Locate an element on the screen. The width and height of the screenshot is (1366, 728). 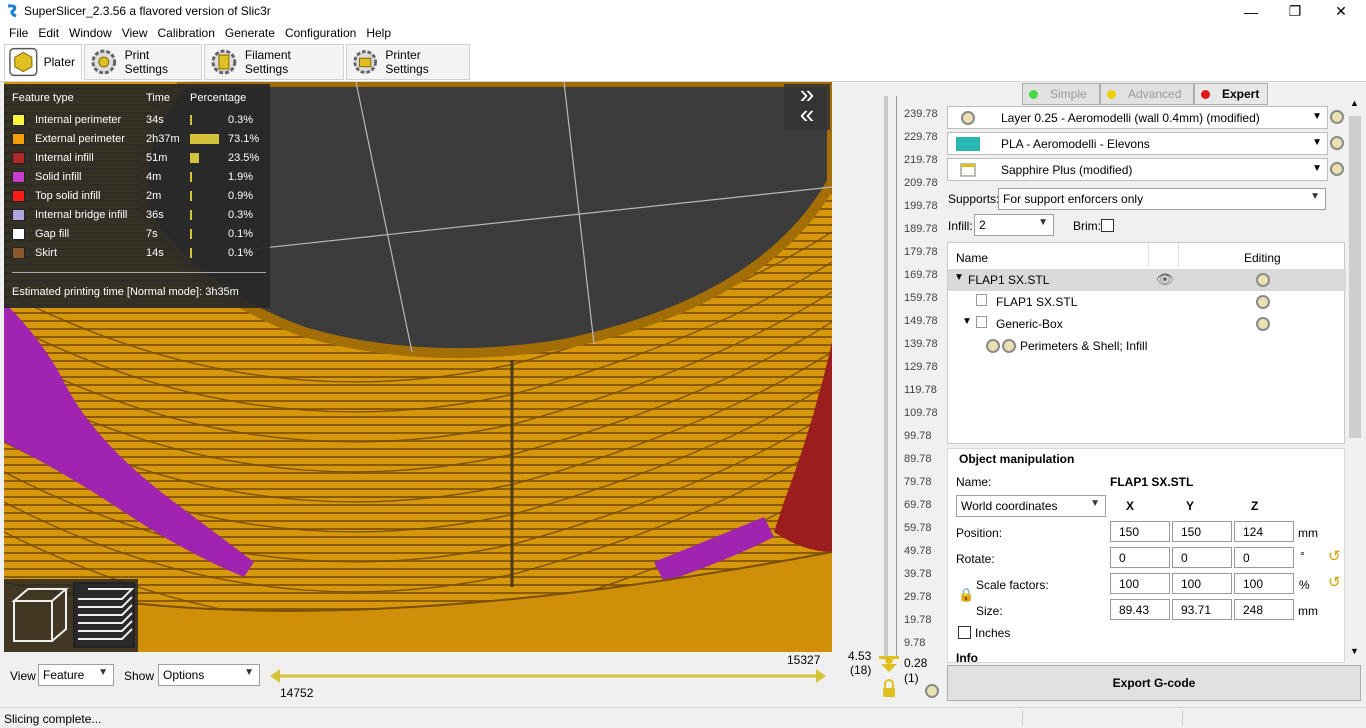
position-y-field: 150 is located at coordinates (1202, 531).